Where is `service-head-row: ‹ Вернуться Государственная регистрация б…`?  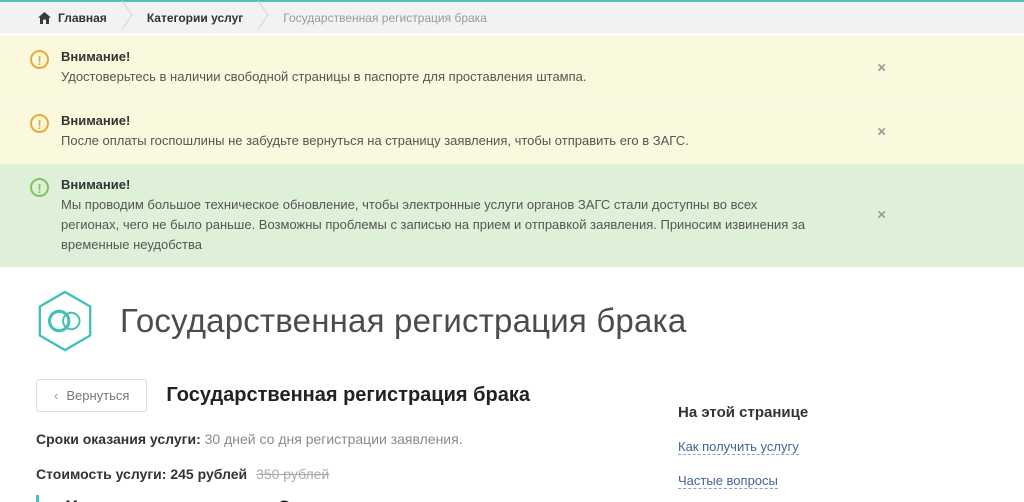 service-head-row: ‹ Вернуться Государственная регистрация б… is located at coordinates (348, 396).